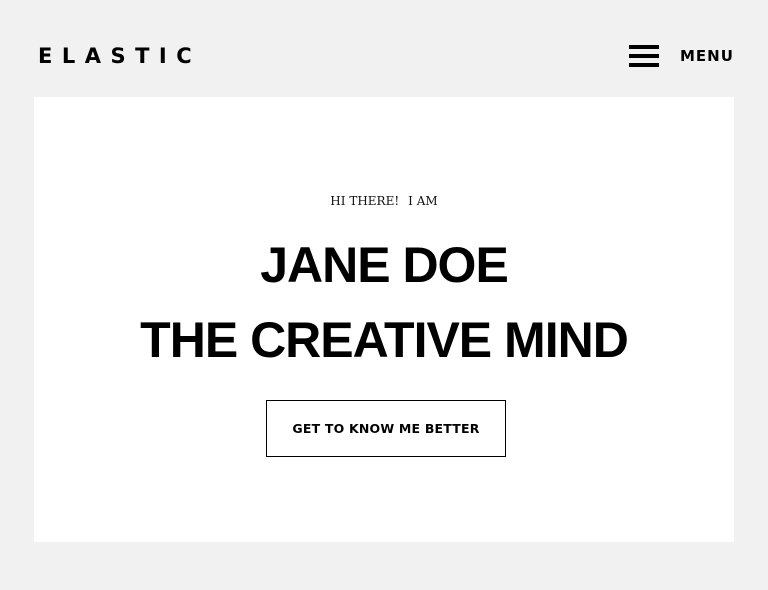  Describe the element at coordinates (365, 201) in the screenshot. I see `hero-greeting: HI THERE!` at that location.